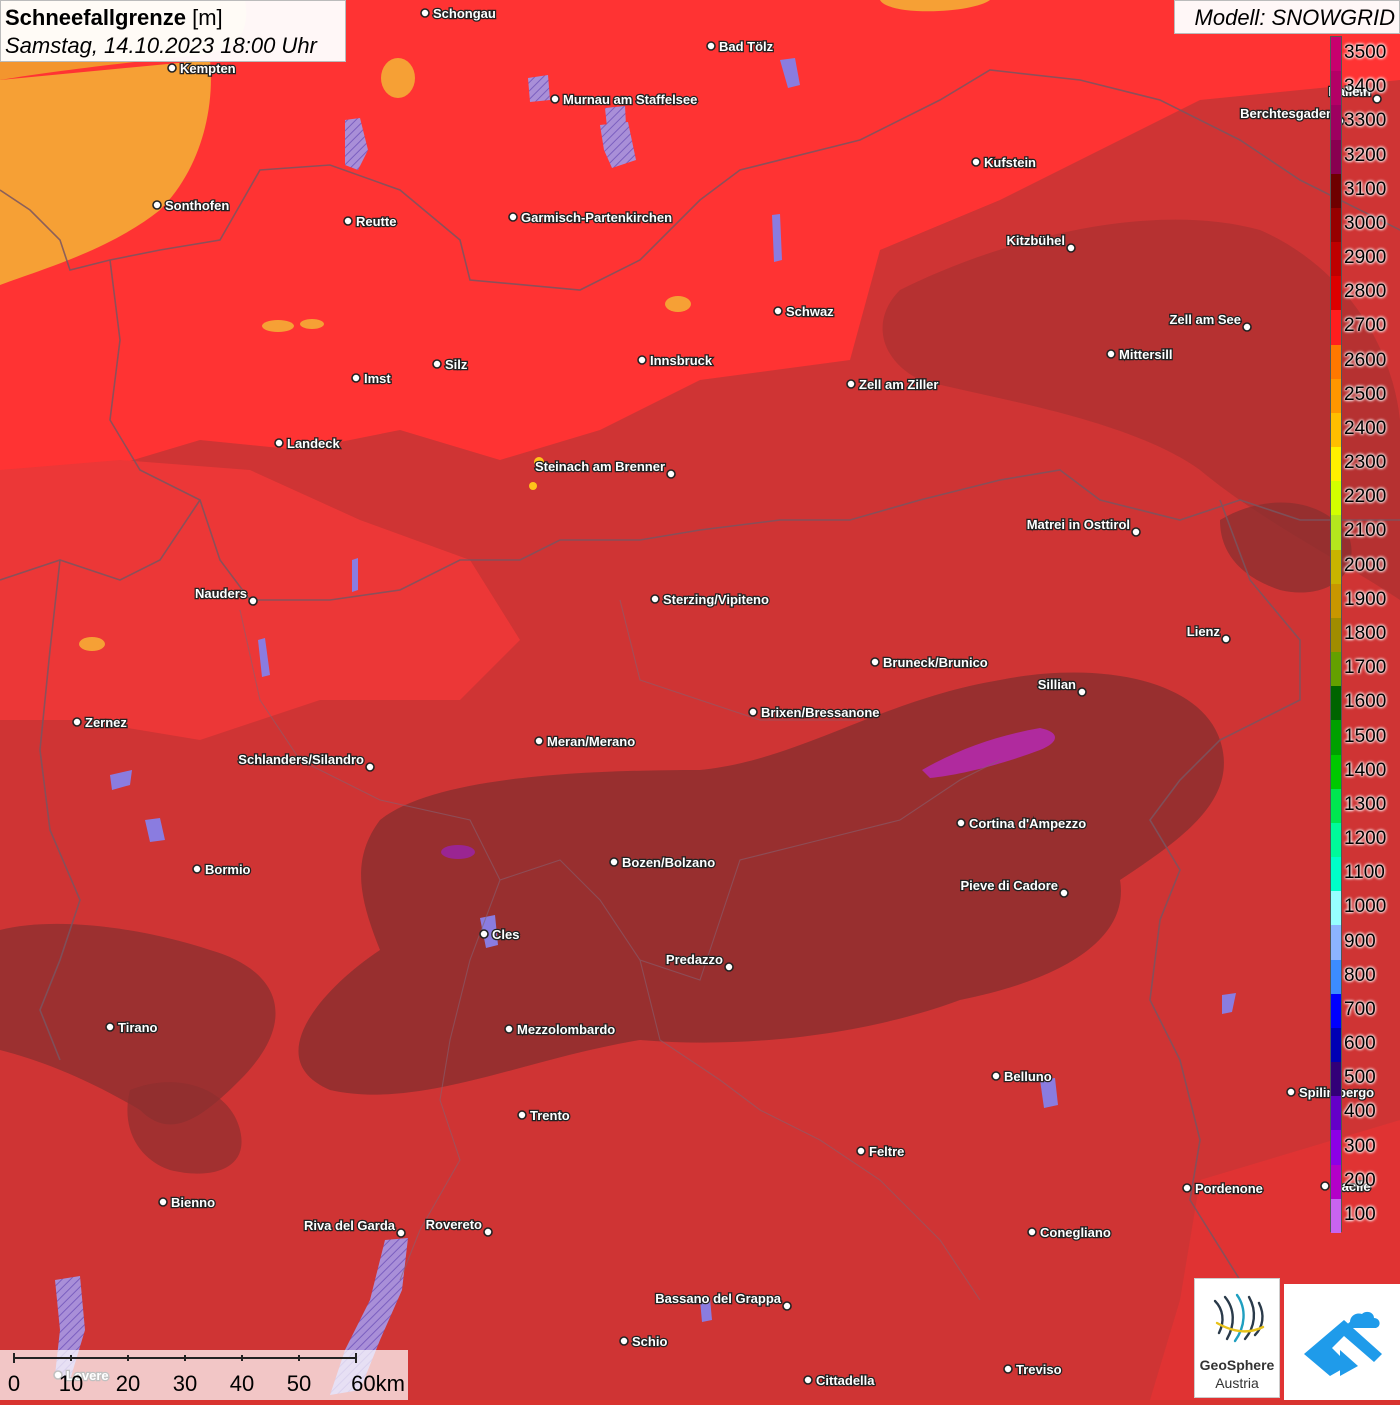 The width and height of the screenshot is (1400, 1405). What do you see at coordinates (1022, 823) in the screenshot?
I see `city-marker: Cortina d'Ampezzo` at bounding box center [1022, 823].